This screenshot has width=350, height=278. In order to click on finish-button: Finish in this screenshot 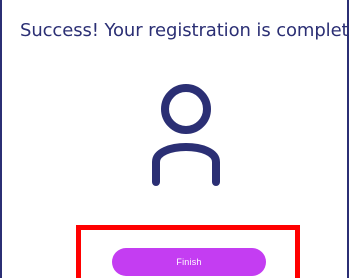, I will do `click(189, 262)`.